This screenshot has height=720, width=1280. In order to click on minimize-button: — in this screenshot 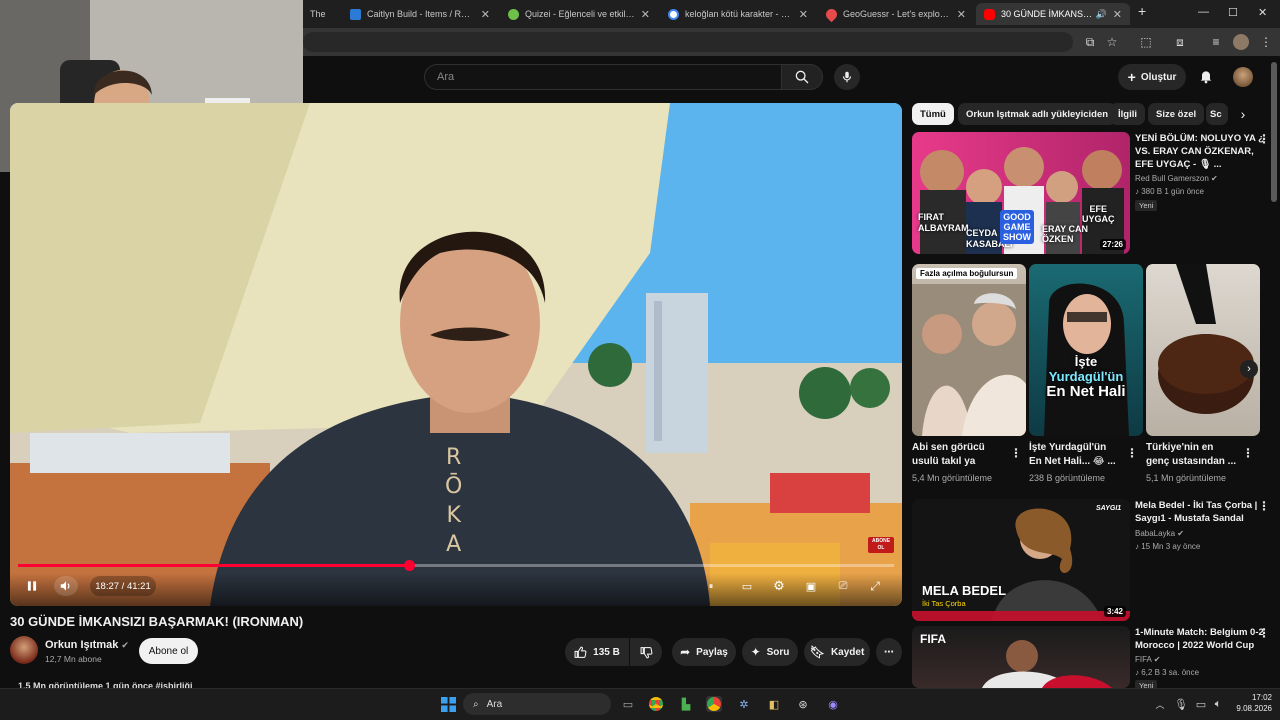, I will do `click(1203, 12)`.